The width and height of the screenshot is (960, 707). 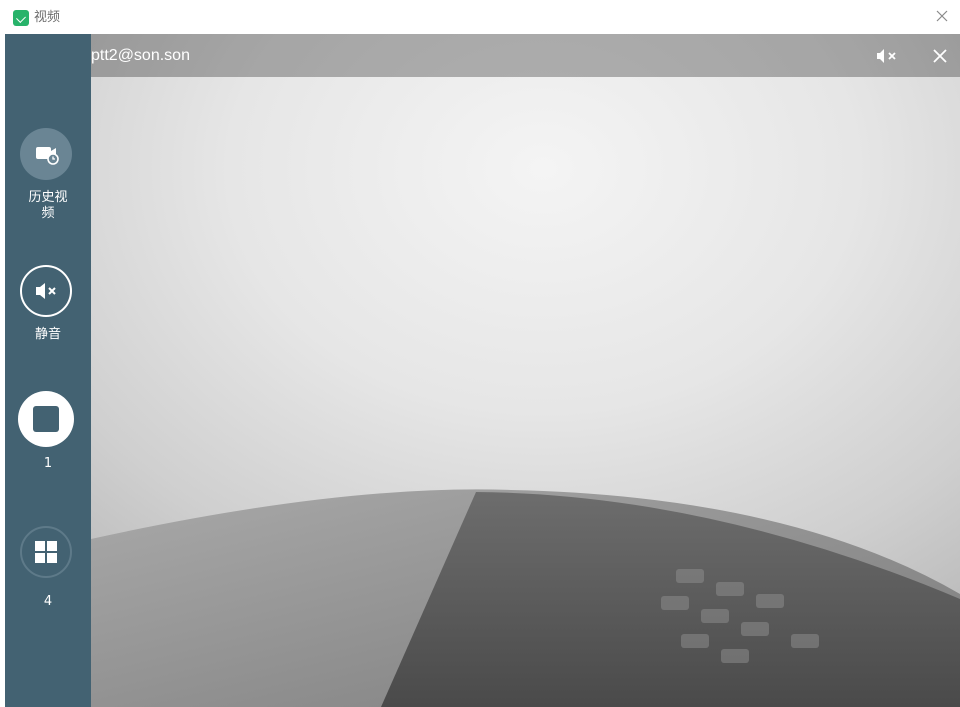 I want to click on quad-view-label: 4, so click(x=48, y=601).